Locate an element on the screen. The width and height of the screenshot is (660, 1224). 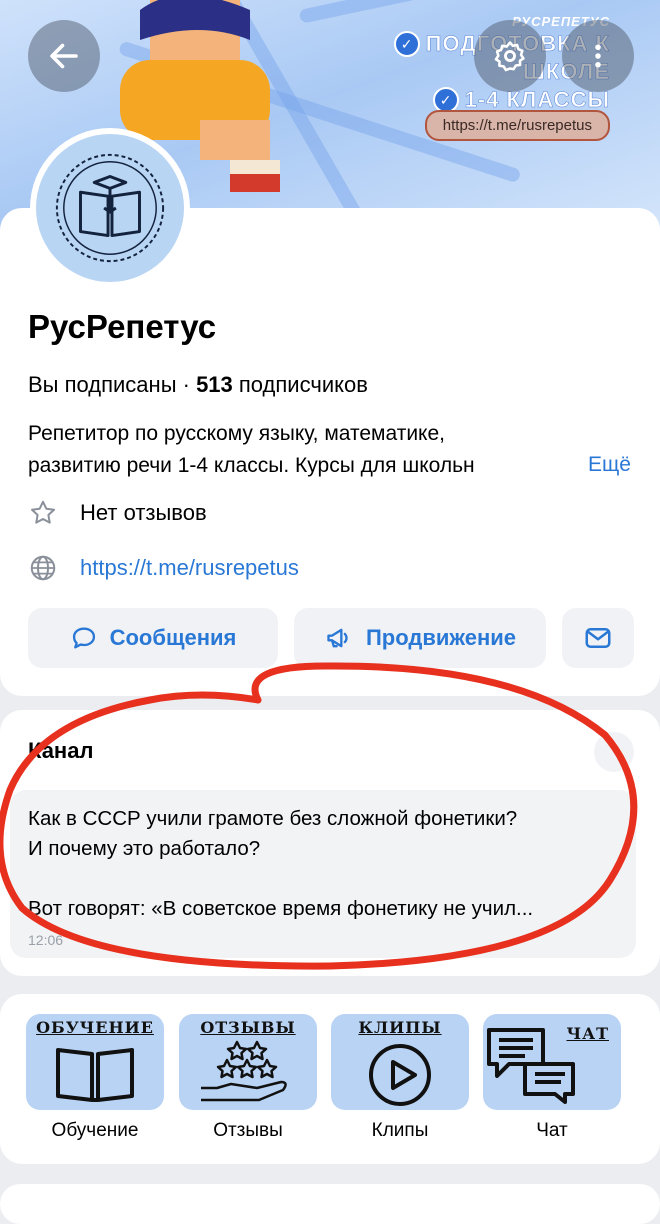
tile-chat: ЧАТ Чат is located at coordinates (552, 1078).